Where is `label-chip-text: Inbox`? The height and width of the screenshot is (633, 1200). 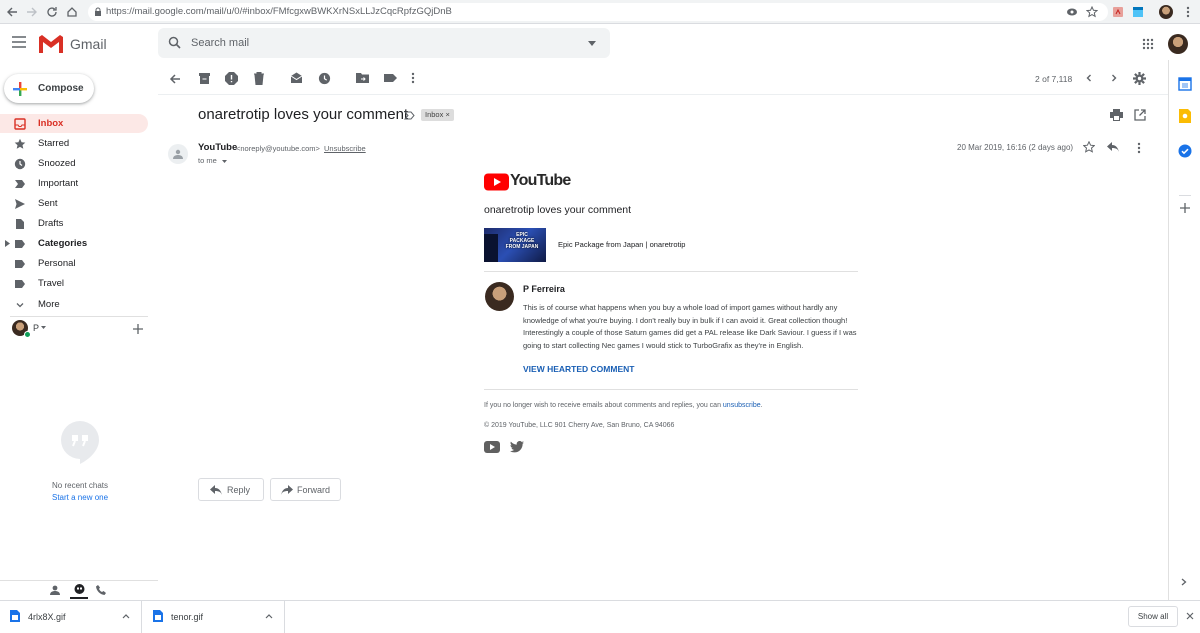 label-chip-text: Inbox is located at coordinates (434, 114).